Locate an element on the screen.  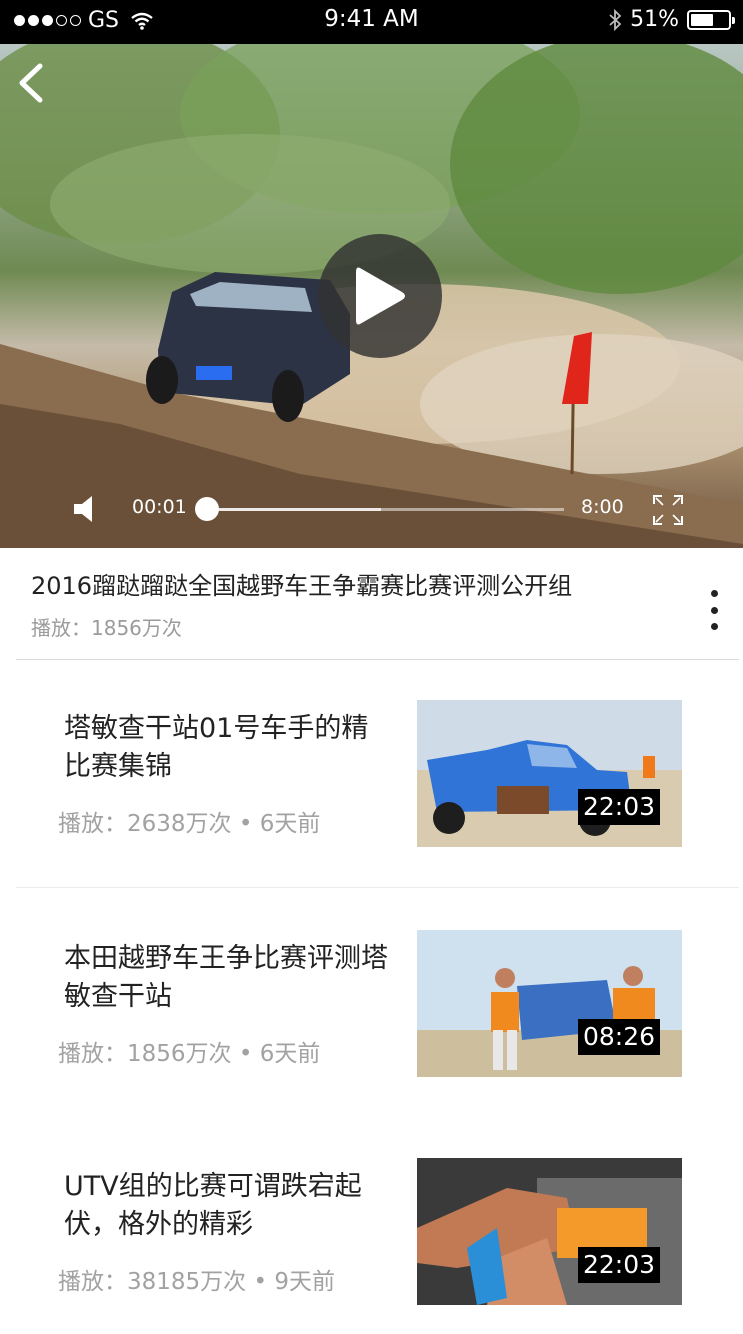
seek-handle is located at coordinates (206, 509).